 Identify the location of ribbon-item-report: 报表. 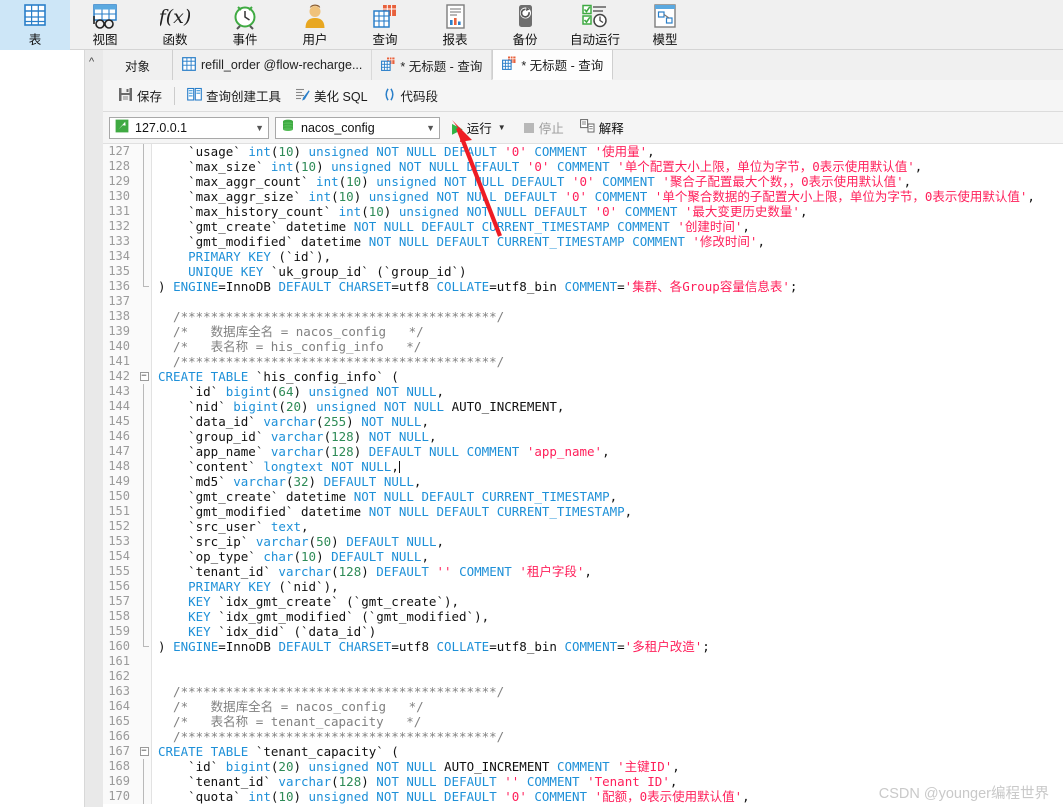
(455, 25).